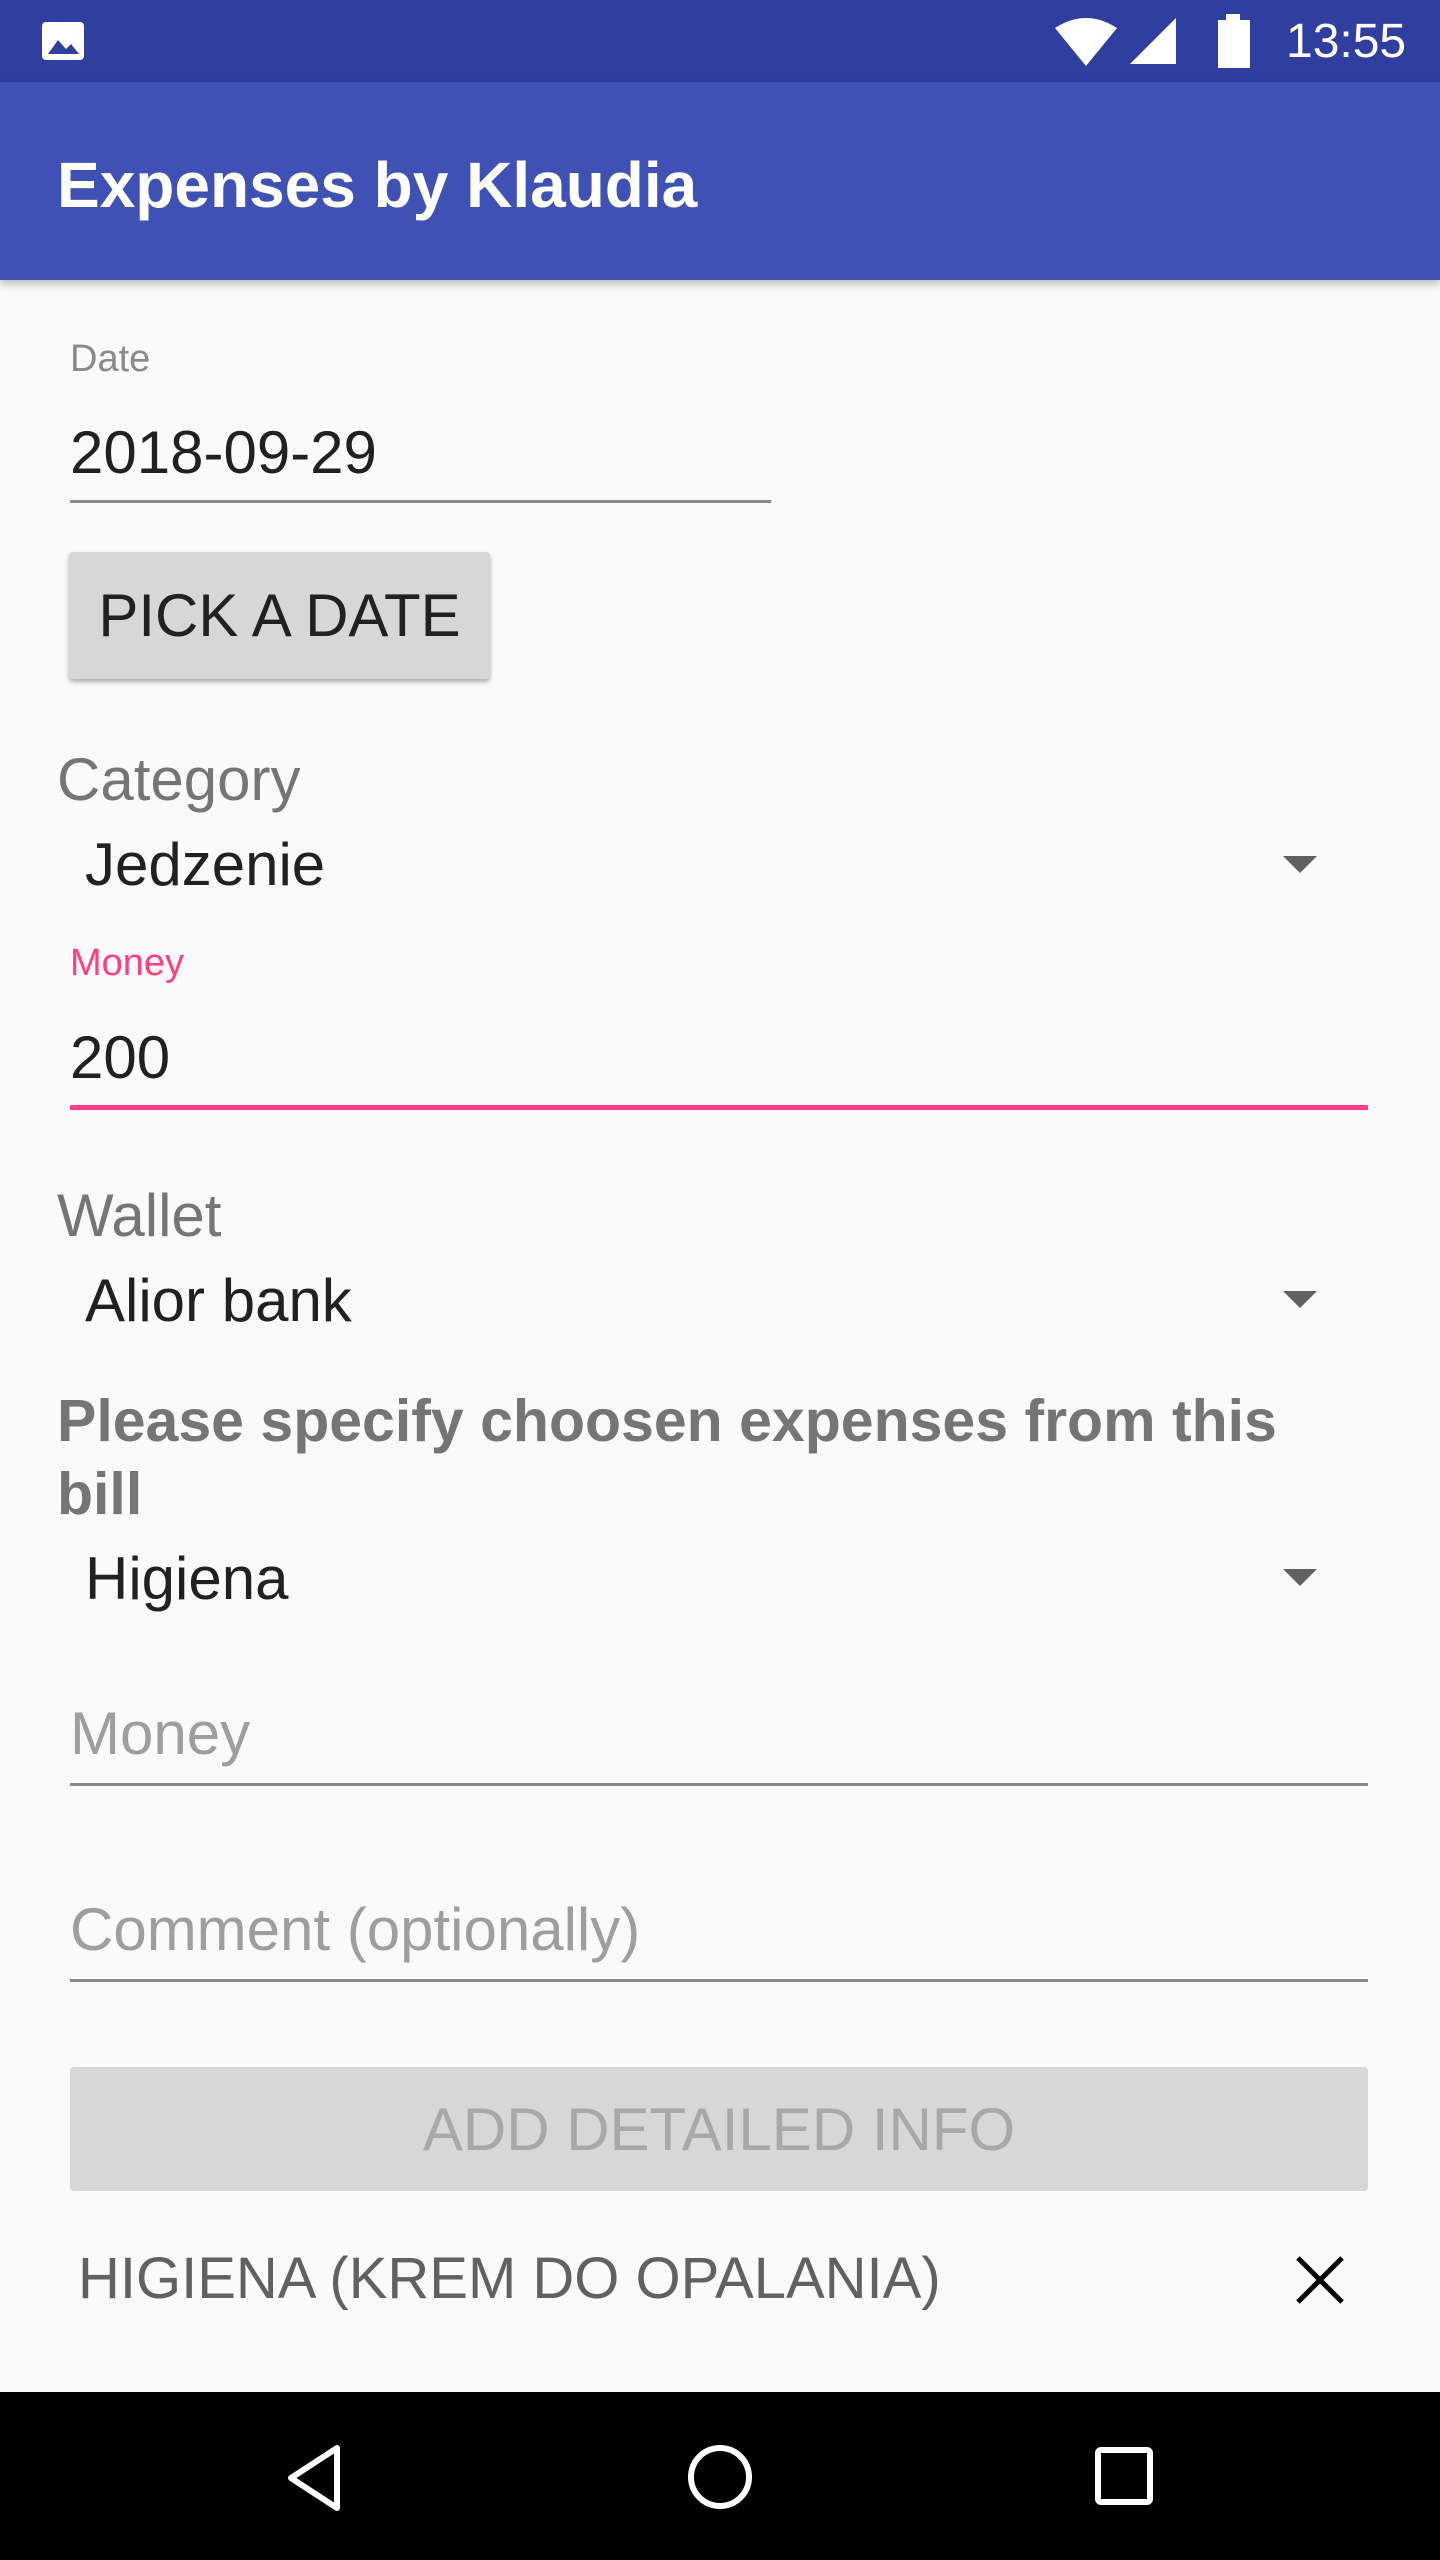 Image resolution: width=1440 pixels, height=2560 pixels. What do you see at coordinates (719, 2129) in the screenshot?
I see `add-detailed-info-button: ADD DETAILED INFO` at bounding box center [719, 2129].